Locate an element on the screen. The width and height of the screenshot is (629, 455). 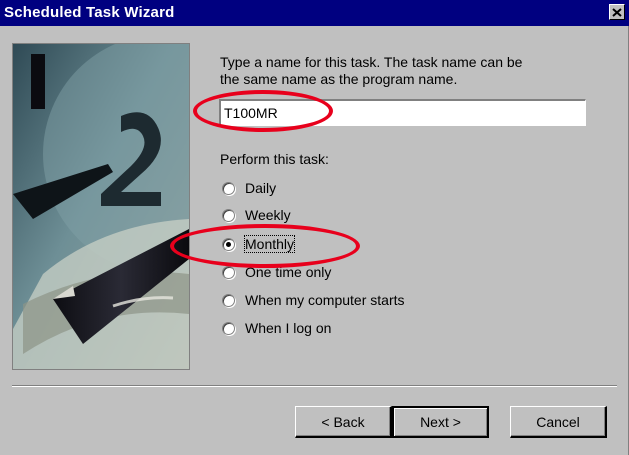
cancel-button: Cancel is located at coordinates (558, 422).